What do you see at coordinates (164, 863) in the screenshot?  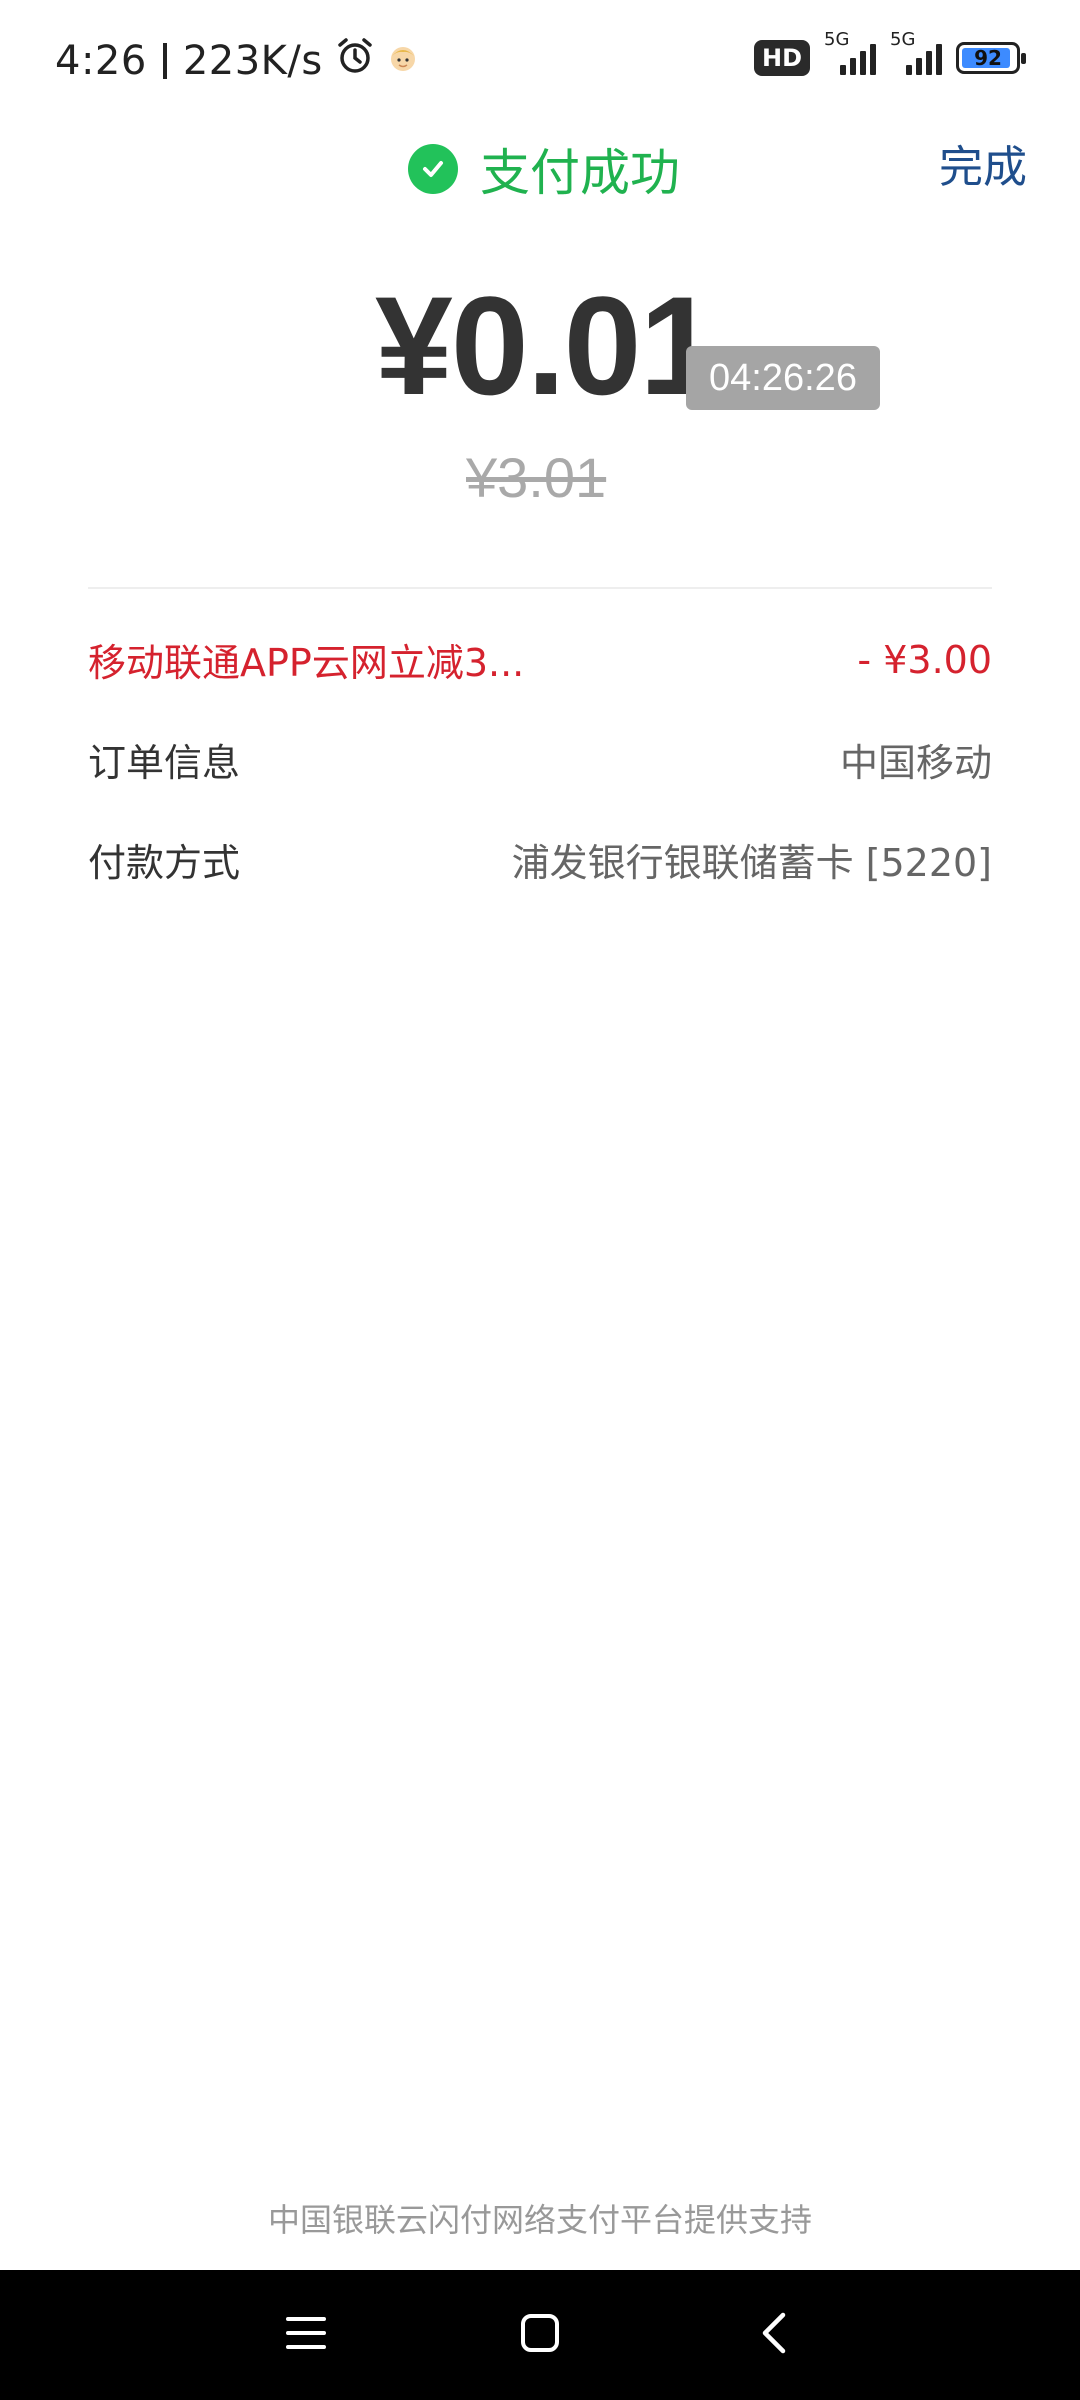 I see `payment-method-label: 付款方式` at bounding box center [164, 863].